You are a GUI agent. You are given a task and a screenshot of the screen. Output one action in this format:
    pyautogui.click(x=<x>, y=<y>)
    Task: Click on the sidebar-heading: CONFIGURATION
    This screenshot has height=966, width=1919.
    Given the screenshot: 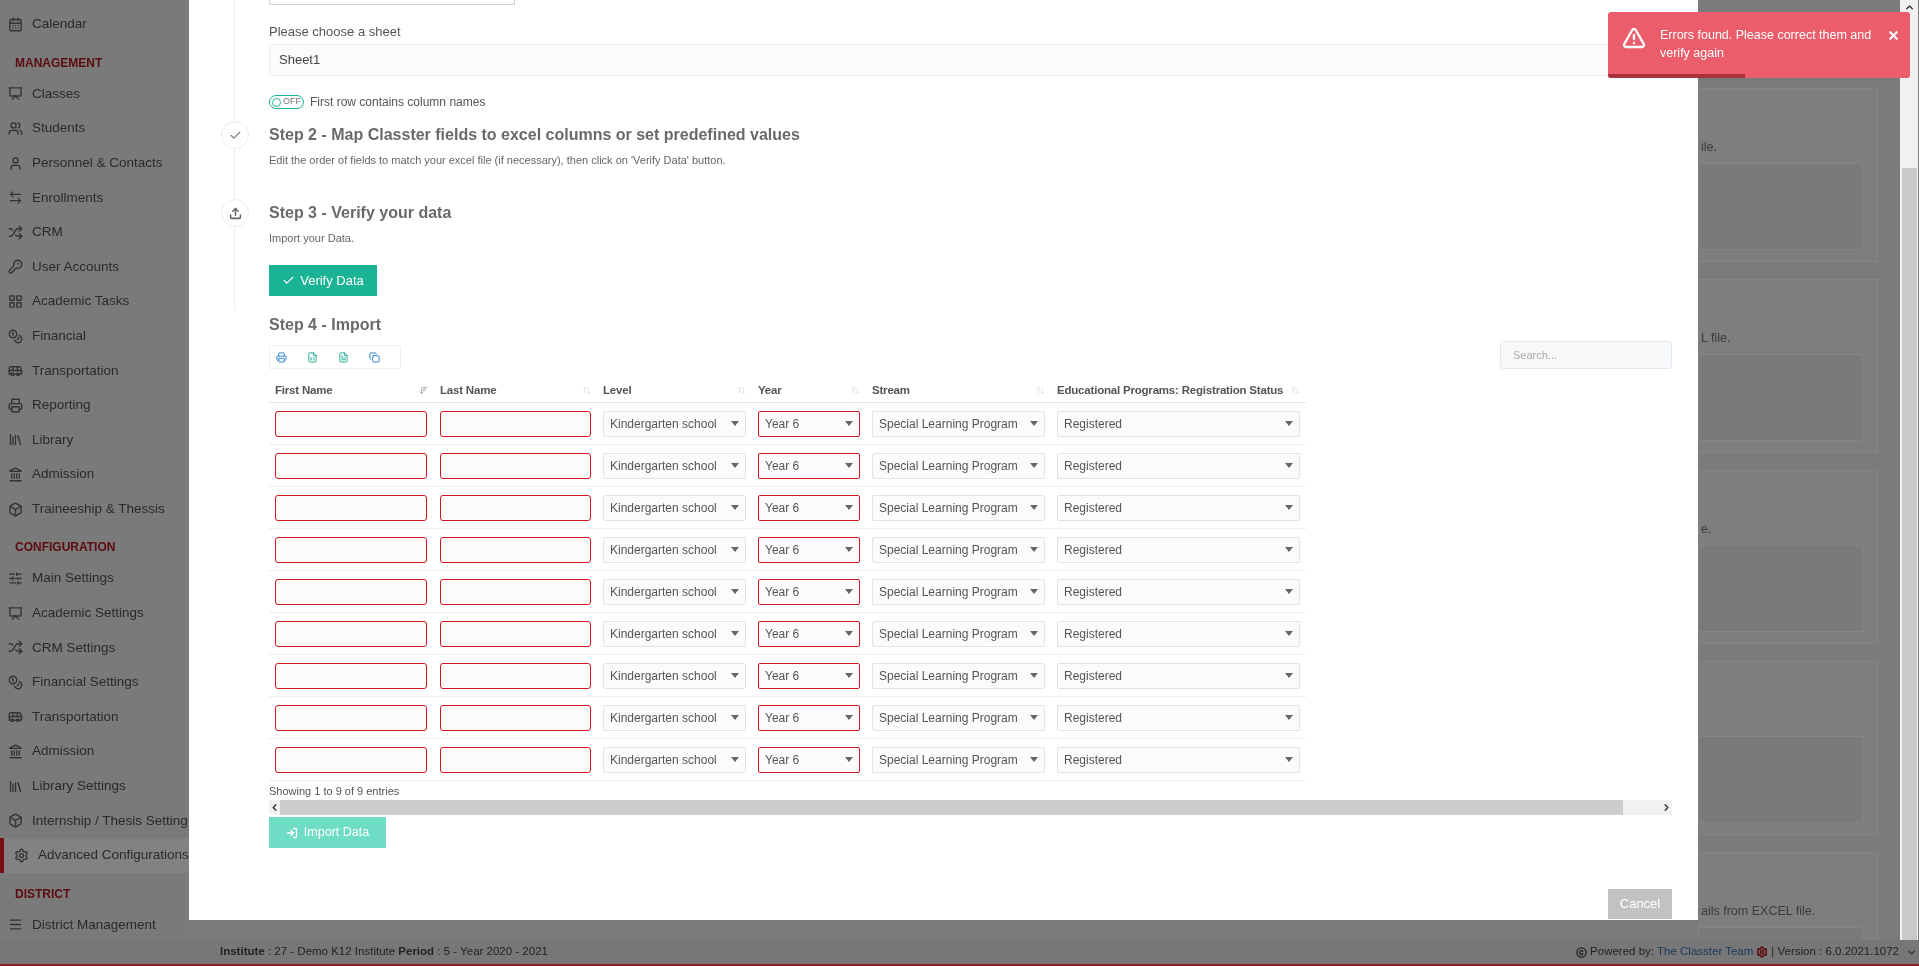 What is the action you would take?
    pyautogui.click(x=65, y=548)
    